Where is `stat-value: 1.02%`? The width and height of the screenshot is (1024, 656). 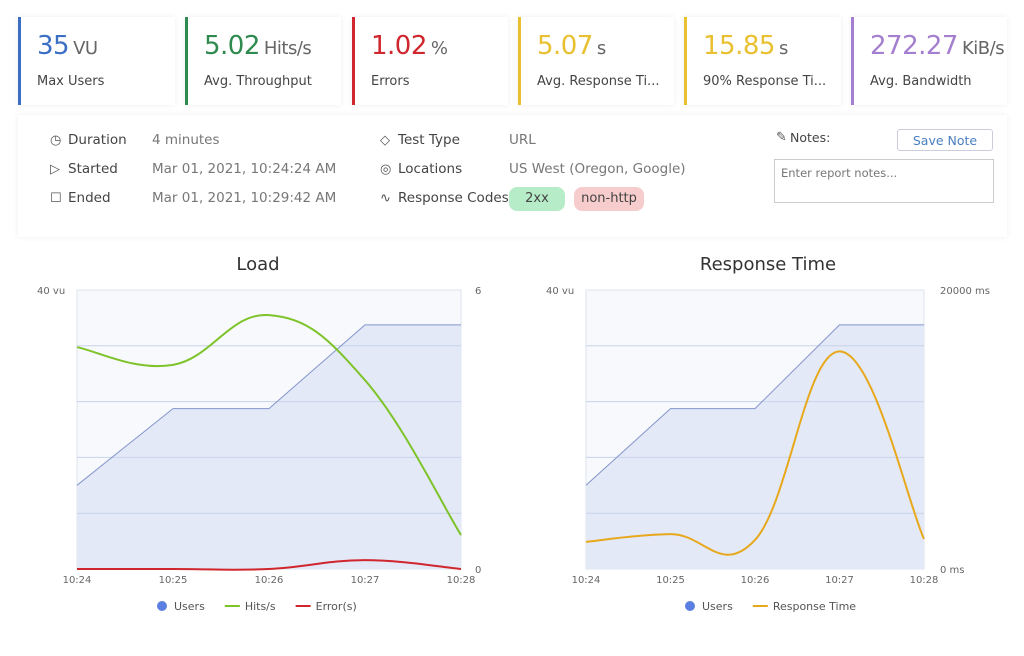 stat-value: 1.02% is located at coordinates (409, 46).